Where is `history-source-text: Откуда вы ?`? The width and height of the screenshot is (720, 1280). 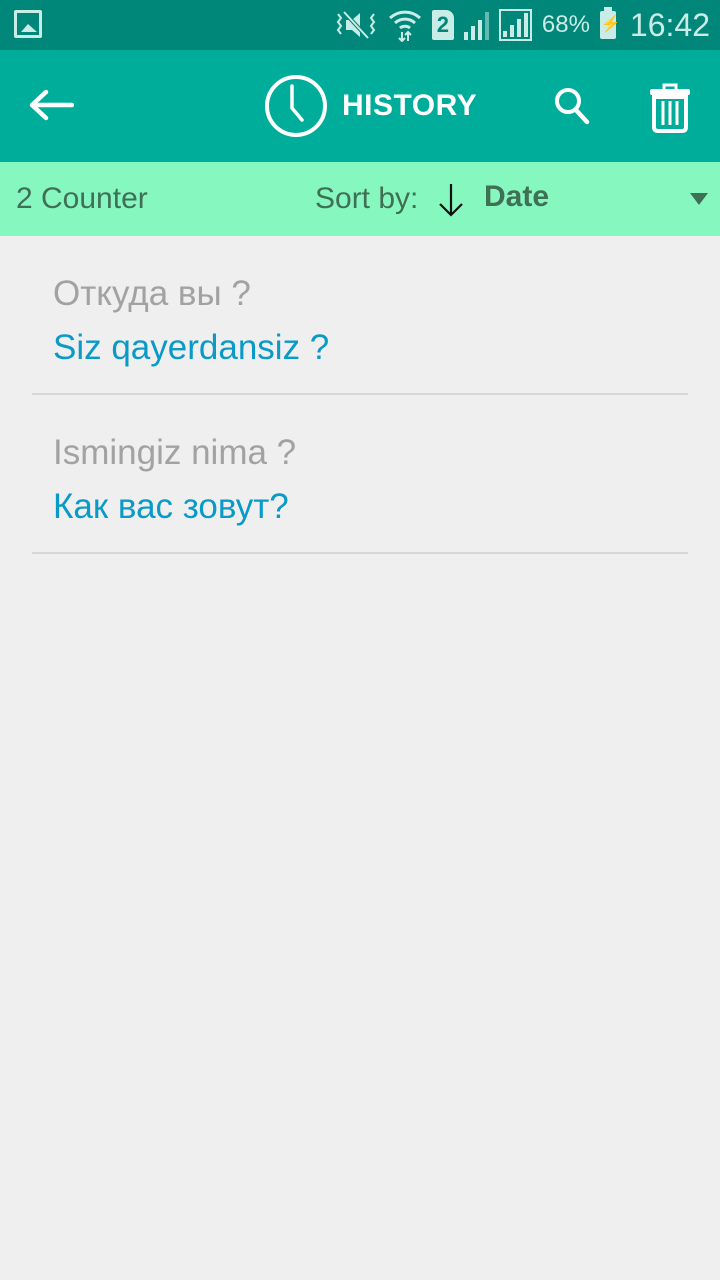 history-source-text: Откуда вы ? is located at coordinates (152, 293).